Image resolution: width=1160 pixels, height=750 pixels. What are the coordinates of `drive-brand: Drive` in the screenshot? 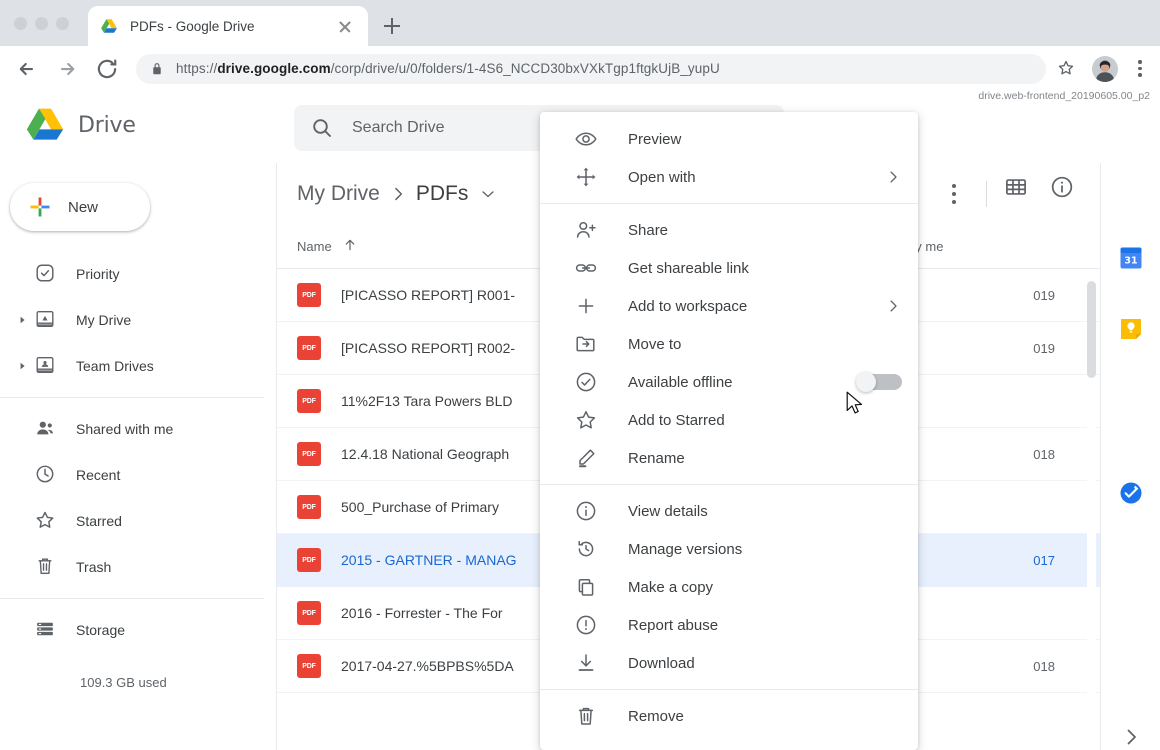 It's located at (80, 125).